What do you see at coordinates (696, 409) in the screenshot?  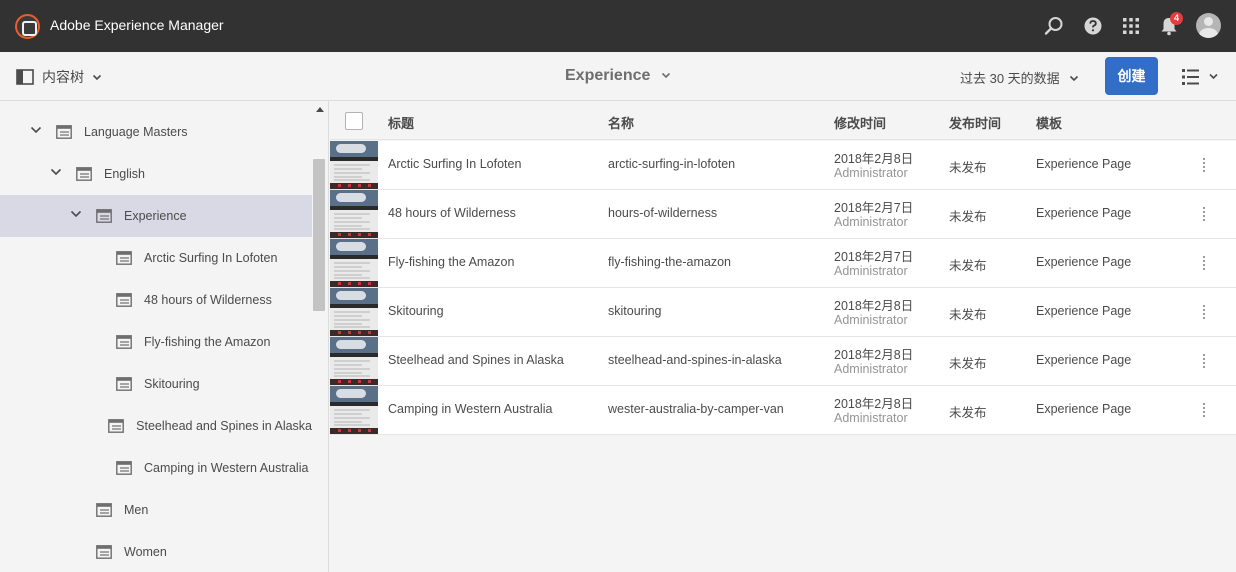 I see `row-name: wester-australia-by-camper-van` at bounding box center [696, 409].